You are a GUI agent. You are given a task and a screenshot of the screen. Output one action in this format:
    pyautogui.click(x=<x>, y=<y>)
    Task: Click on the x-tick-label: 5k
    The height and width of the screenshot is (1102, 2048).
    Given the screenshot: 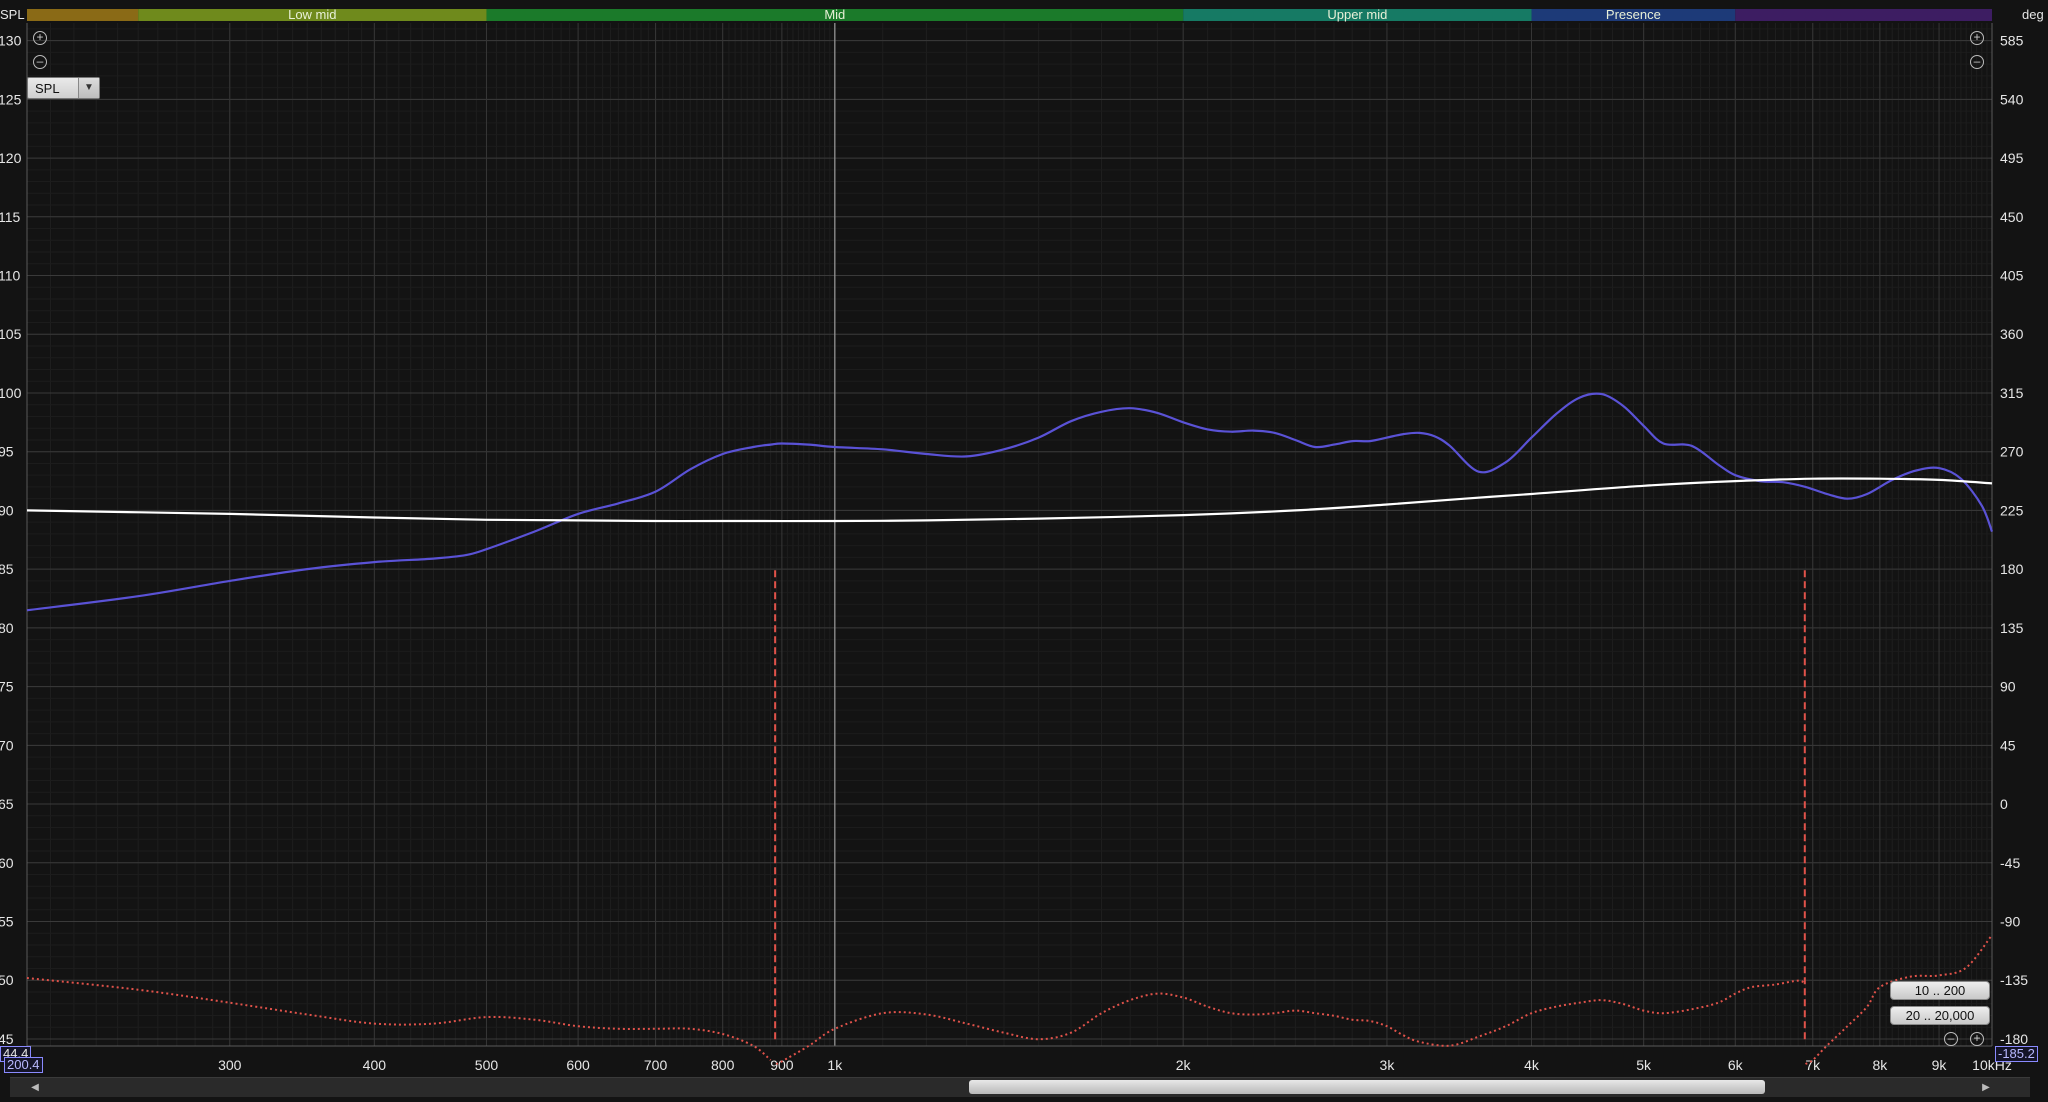 What is the action you would take?
    pyautogui.click(x=1644, y=1065)
    